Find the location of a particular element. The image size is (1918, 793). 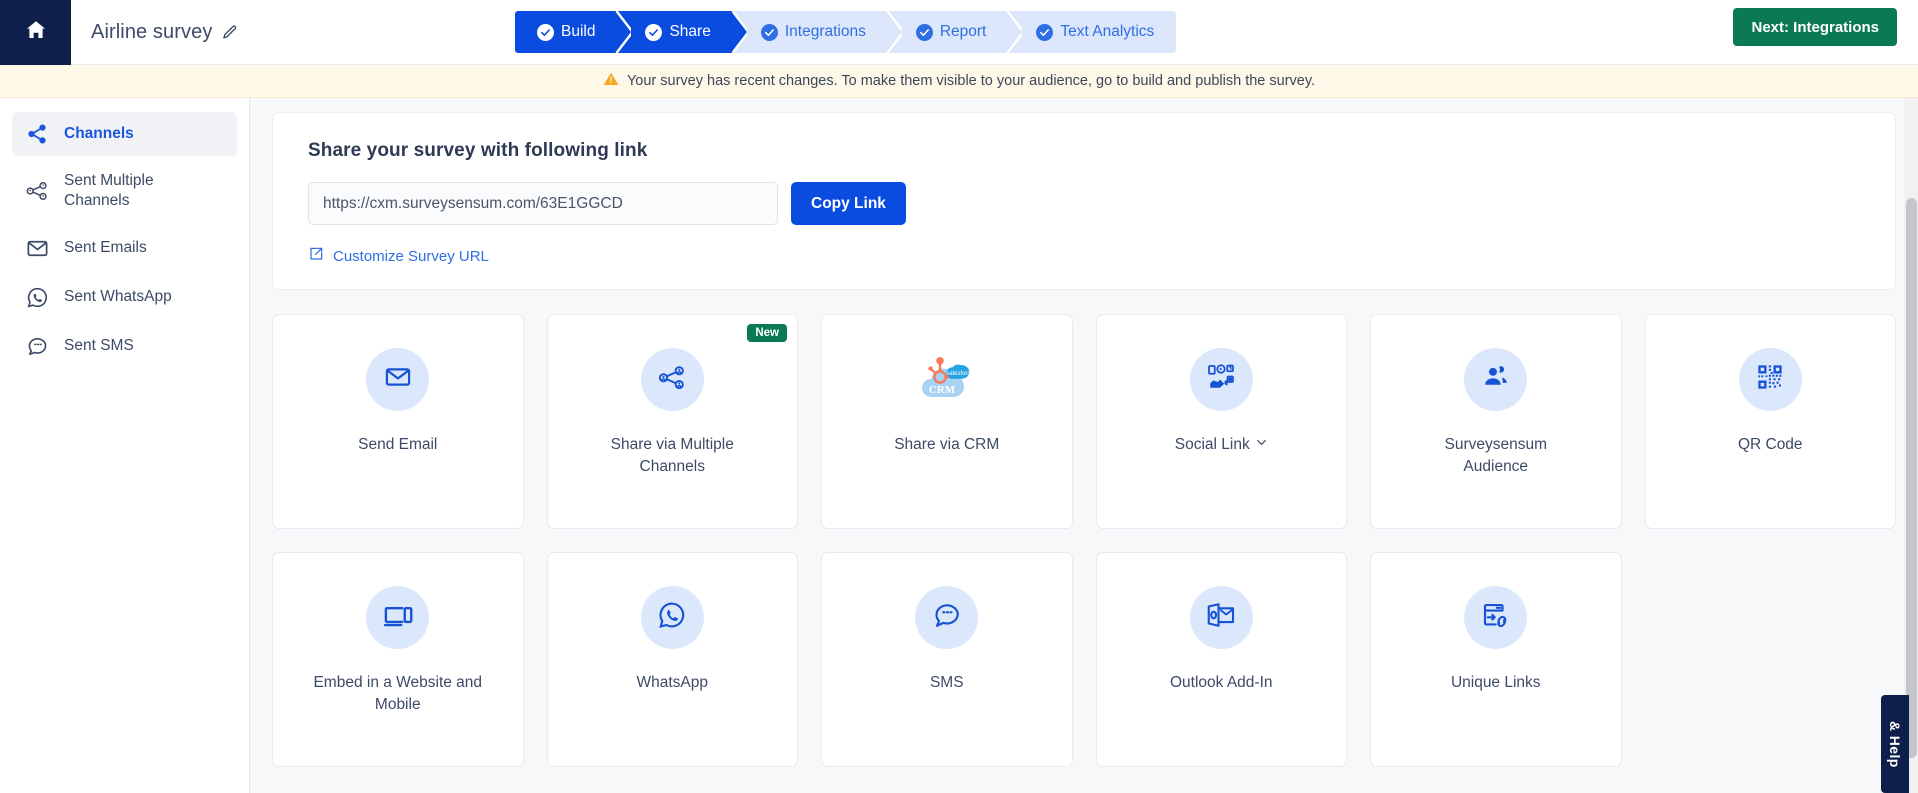

card-label: WhatsApp is located at coordinates (672, 682).